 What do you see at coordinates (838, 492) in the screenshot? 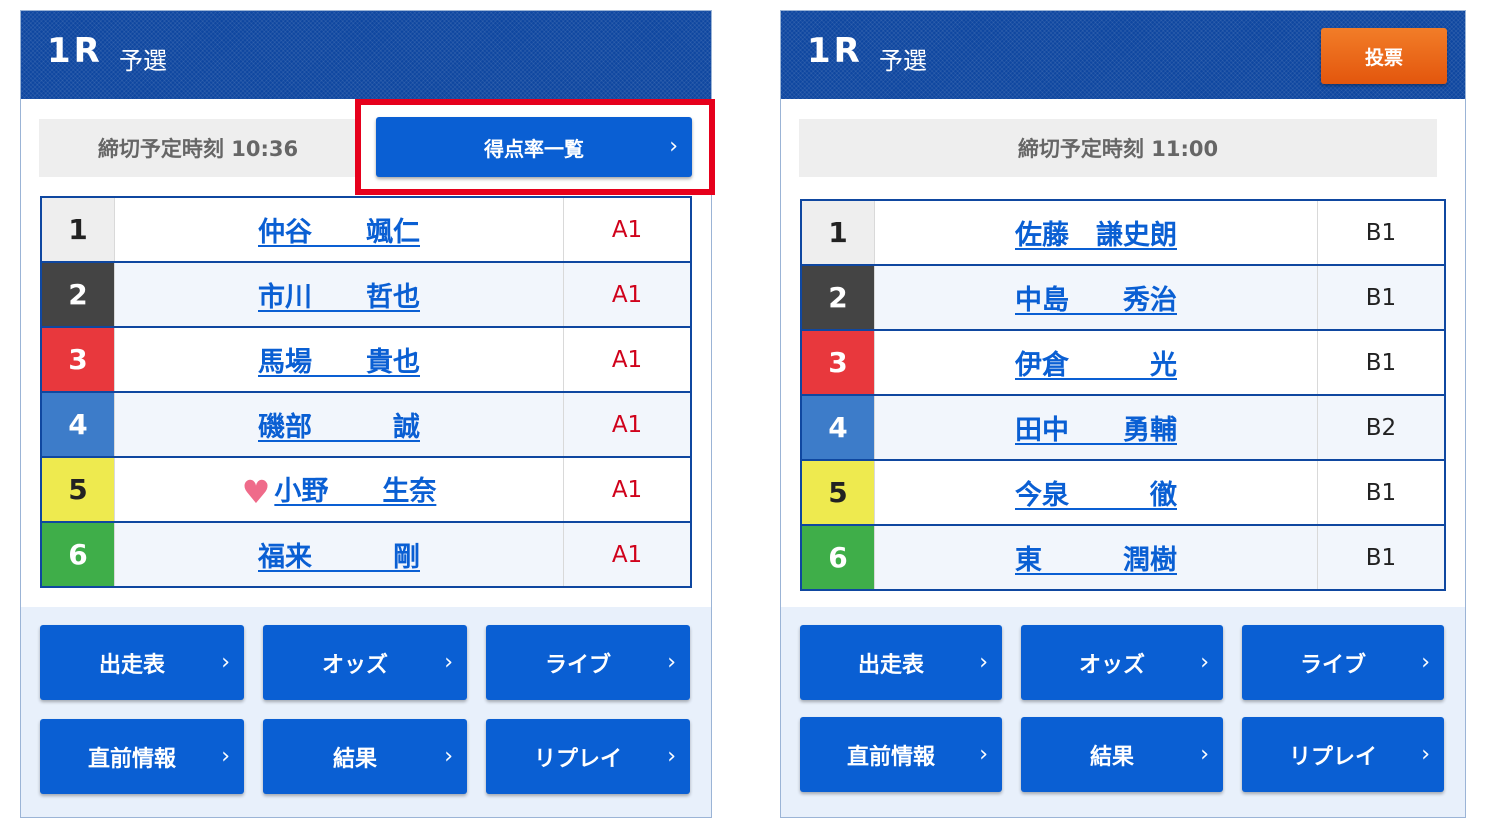
I see `waku-number: 5` at bounding box center [838, 492].